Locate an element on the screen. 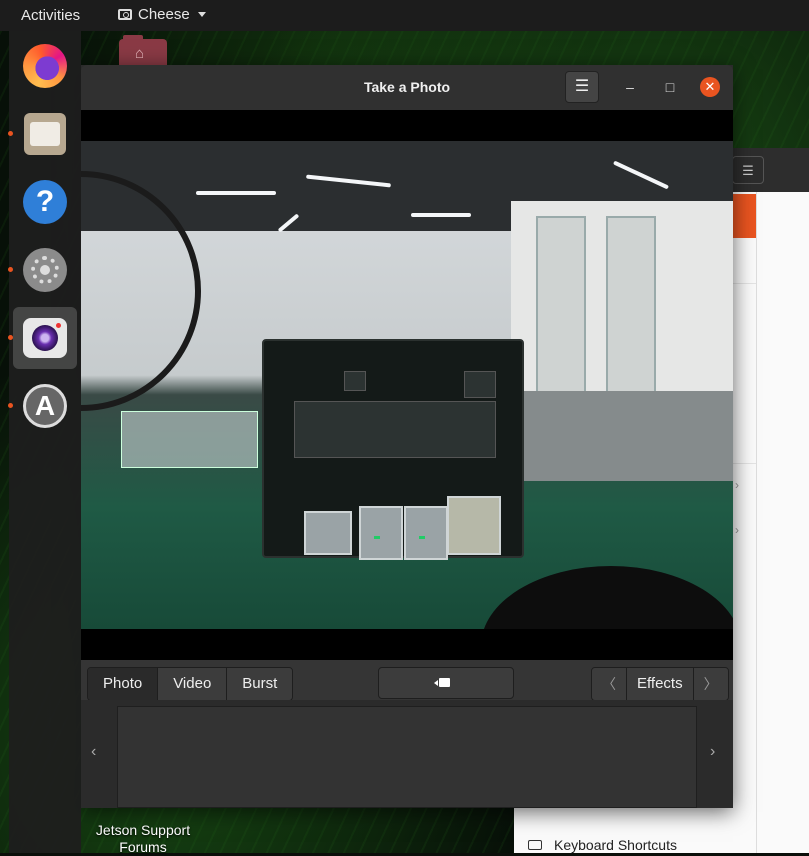 Image resolution: width=809 pixels, height=856 pixels. divider is located at coordinates (756, 522).